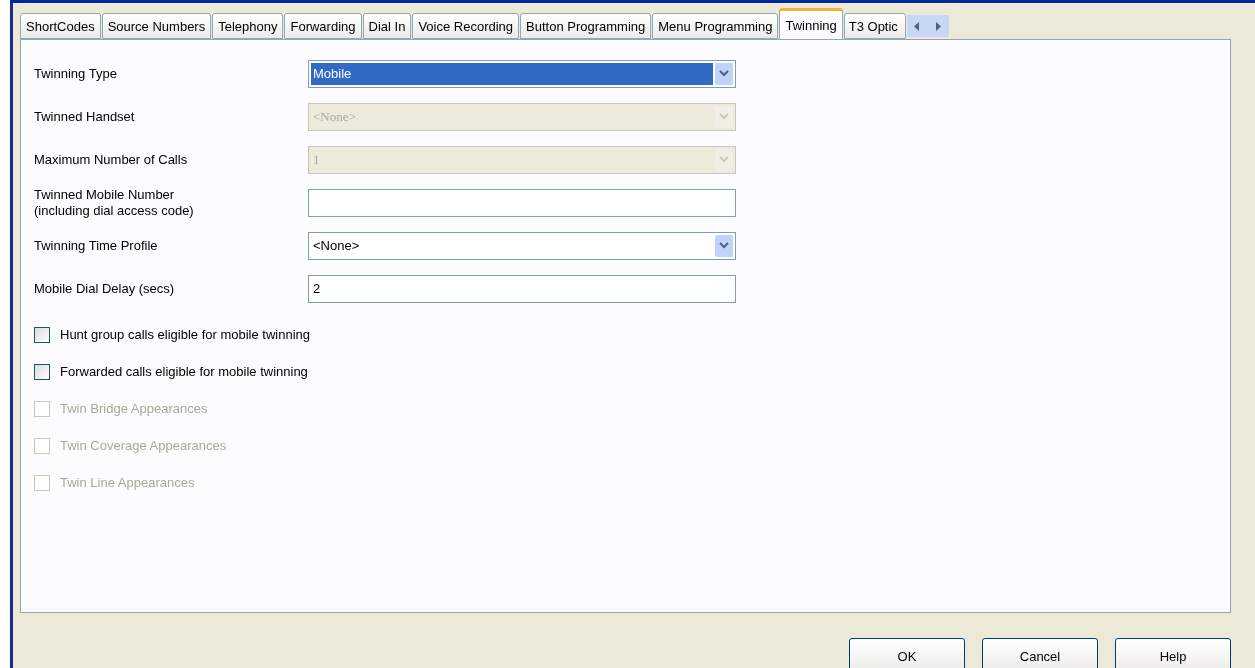  I want to click on field-label: Twinned Mobile Number (including dial access code), so click(114, 202).